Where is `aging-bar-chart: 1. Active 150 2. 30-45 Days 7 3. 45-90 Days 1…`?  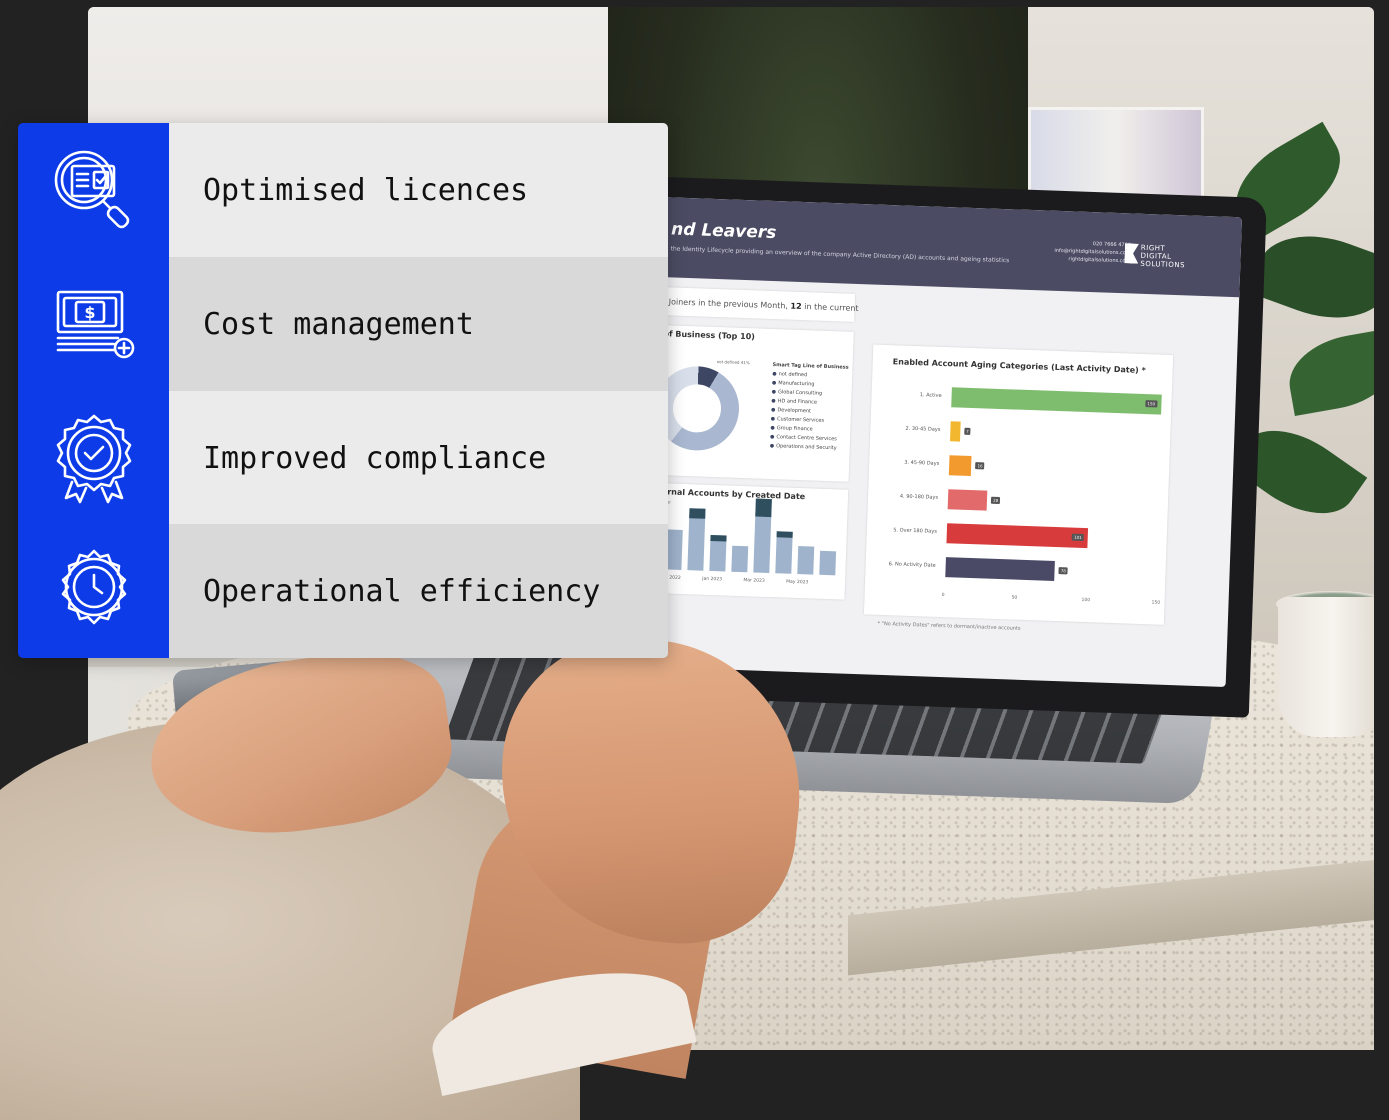 aging-bar-chart: 1. Active 150 2. 30-45 Days 7 3. 45-90 Days 1… is located at coordinates (1023, 494).